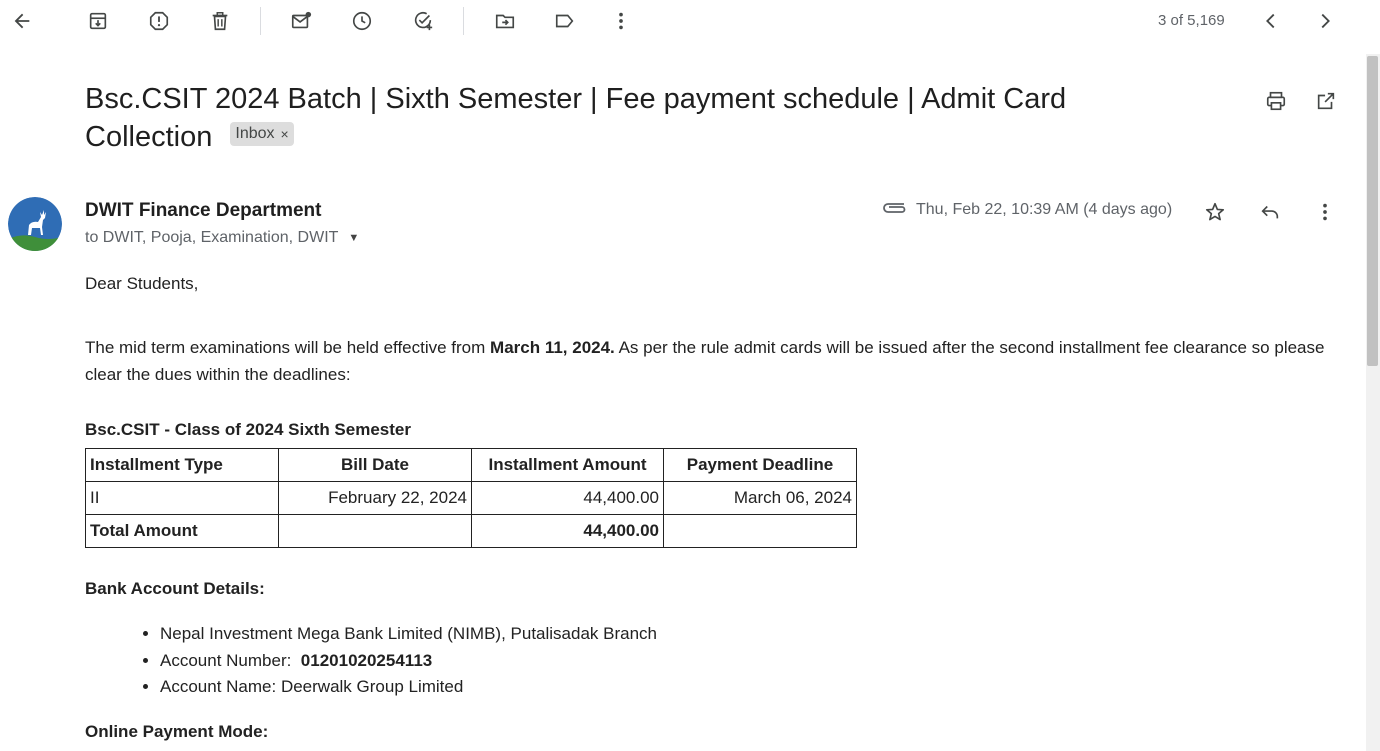  What do you see at coordinates (353, 238) in the screenshot?
I see `chevron-down-icon: ▼` at bounding box center [353, 238].